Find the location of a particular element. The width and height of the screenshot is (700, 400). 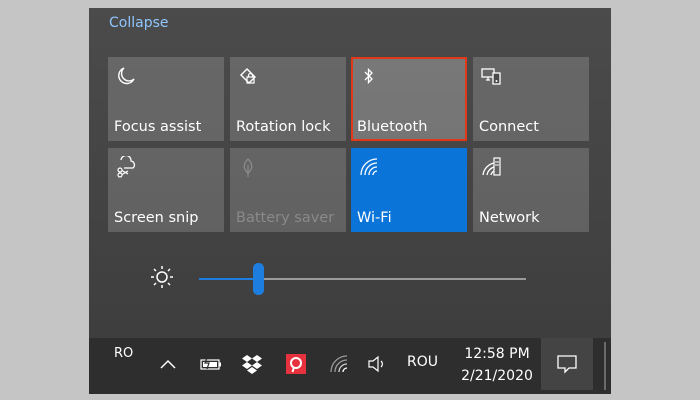

leaf-icon is located at coordinates (248, 167).